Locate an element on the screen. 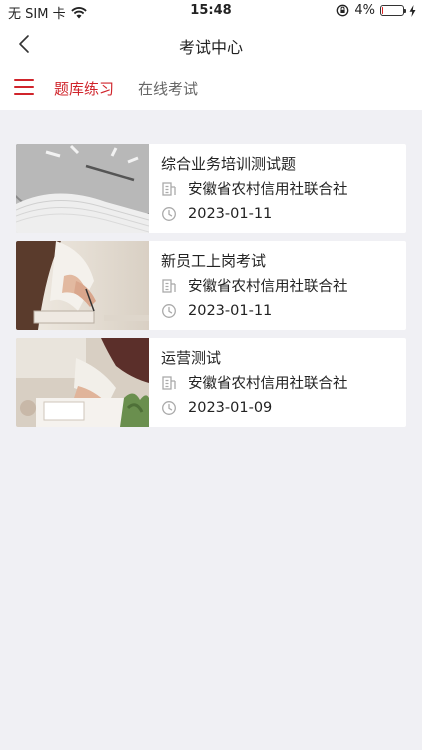 The image size is (422, 750). exam-card-body: 综合业务培训测试题 安徽省农村信用社联合社 2023-01-11 is located at coordinates (277, 188).